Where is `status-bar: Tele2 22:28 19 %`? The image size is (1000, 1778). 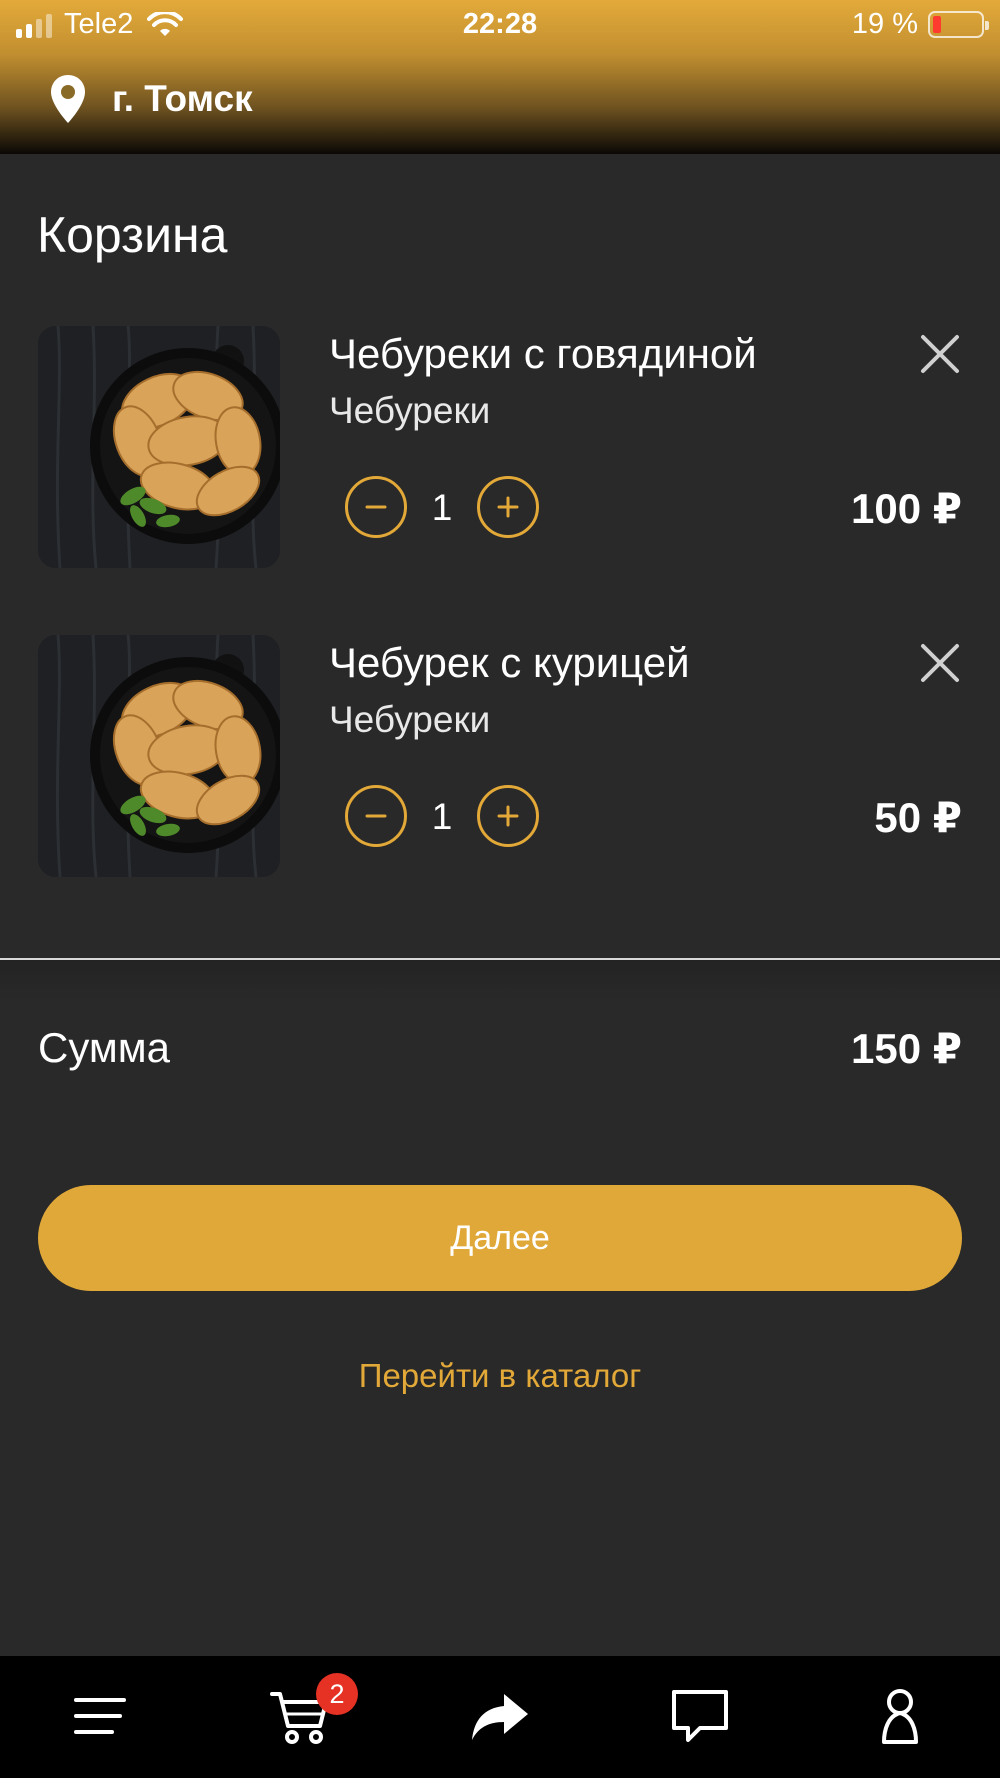
status-bar: Tele2 22:28 19 % is located at coordinates (500, 25).